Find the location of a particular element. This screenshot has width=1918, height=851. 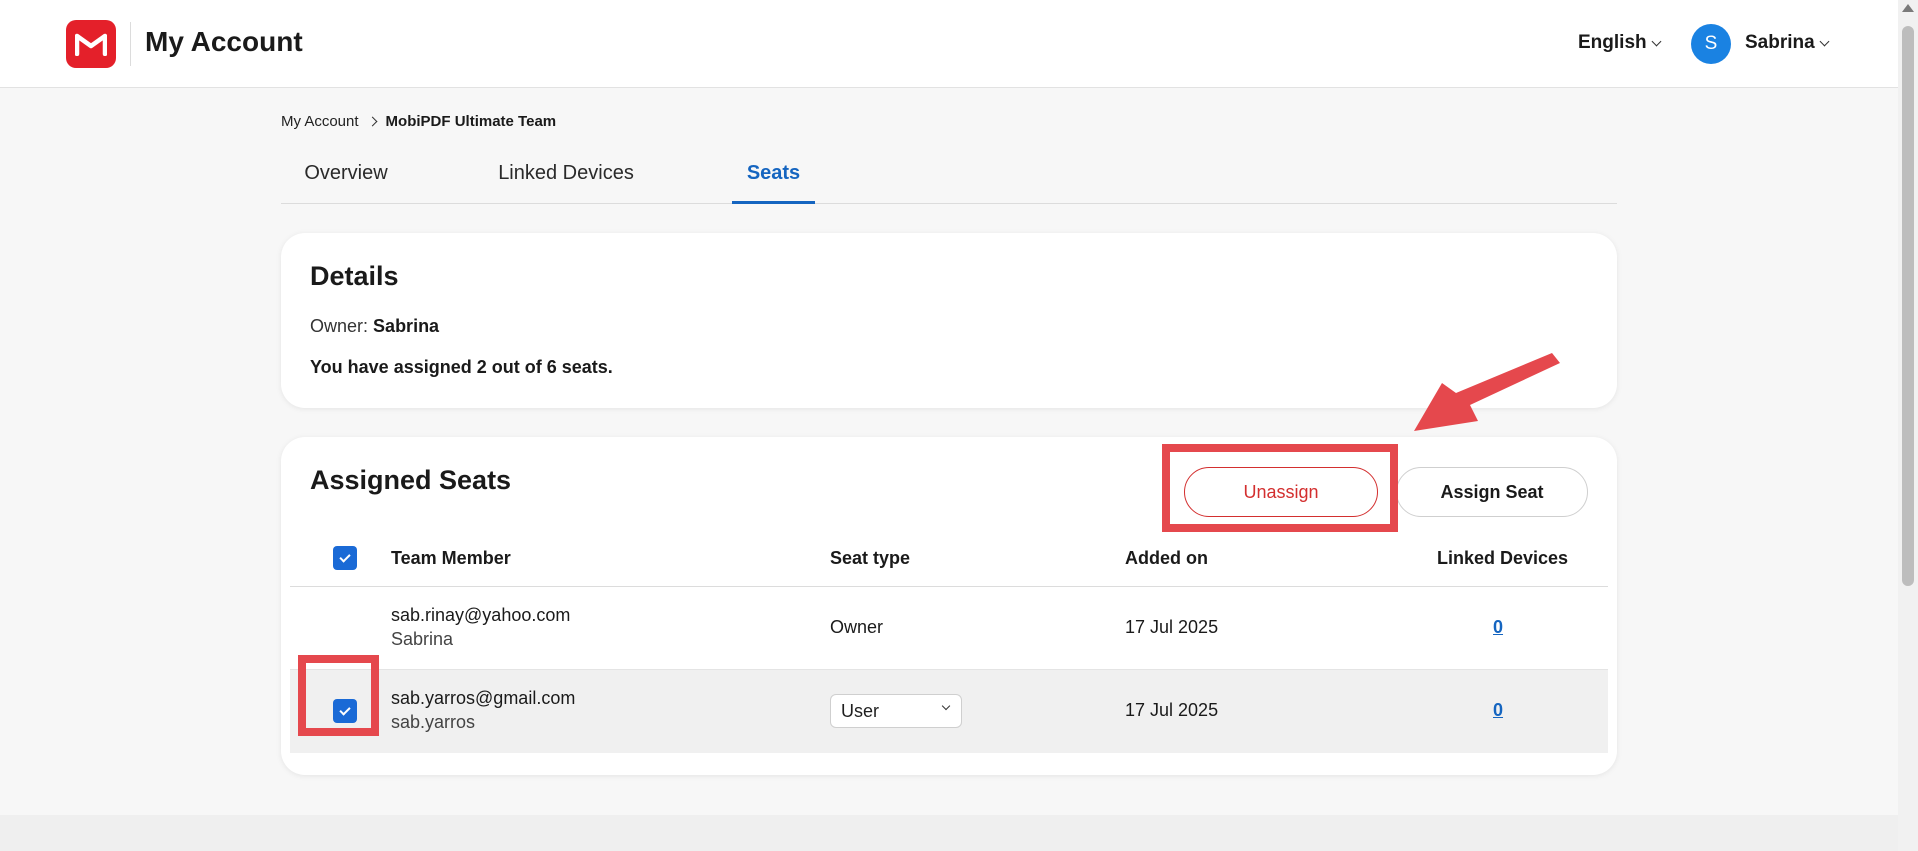

member-name: sab.yarros is located at coordinates (433, 722).